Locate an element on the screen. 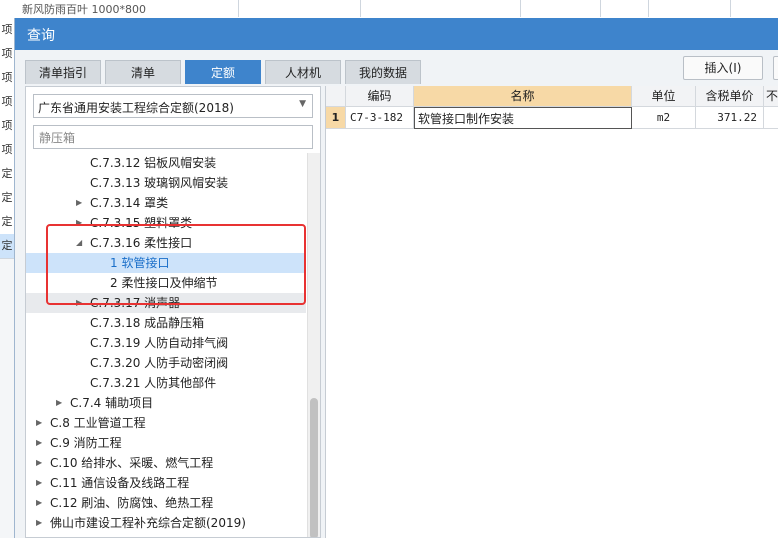 The height and width of the screenshot is (538, 778). tree-item-label: C.7.3.17 消声器 is located at coordinates (135, 303).